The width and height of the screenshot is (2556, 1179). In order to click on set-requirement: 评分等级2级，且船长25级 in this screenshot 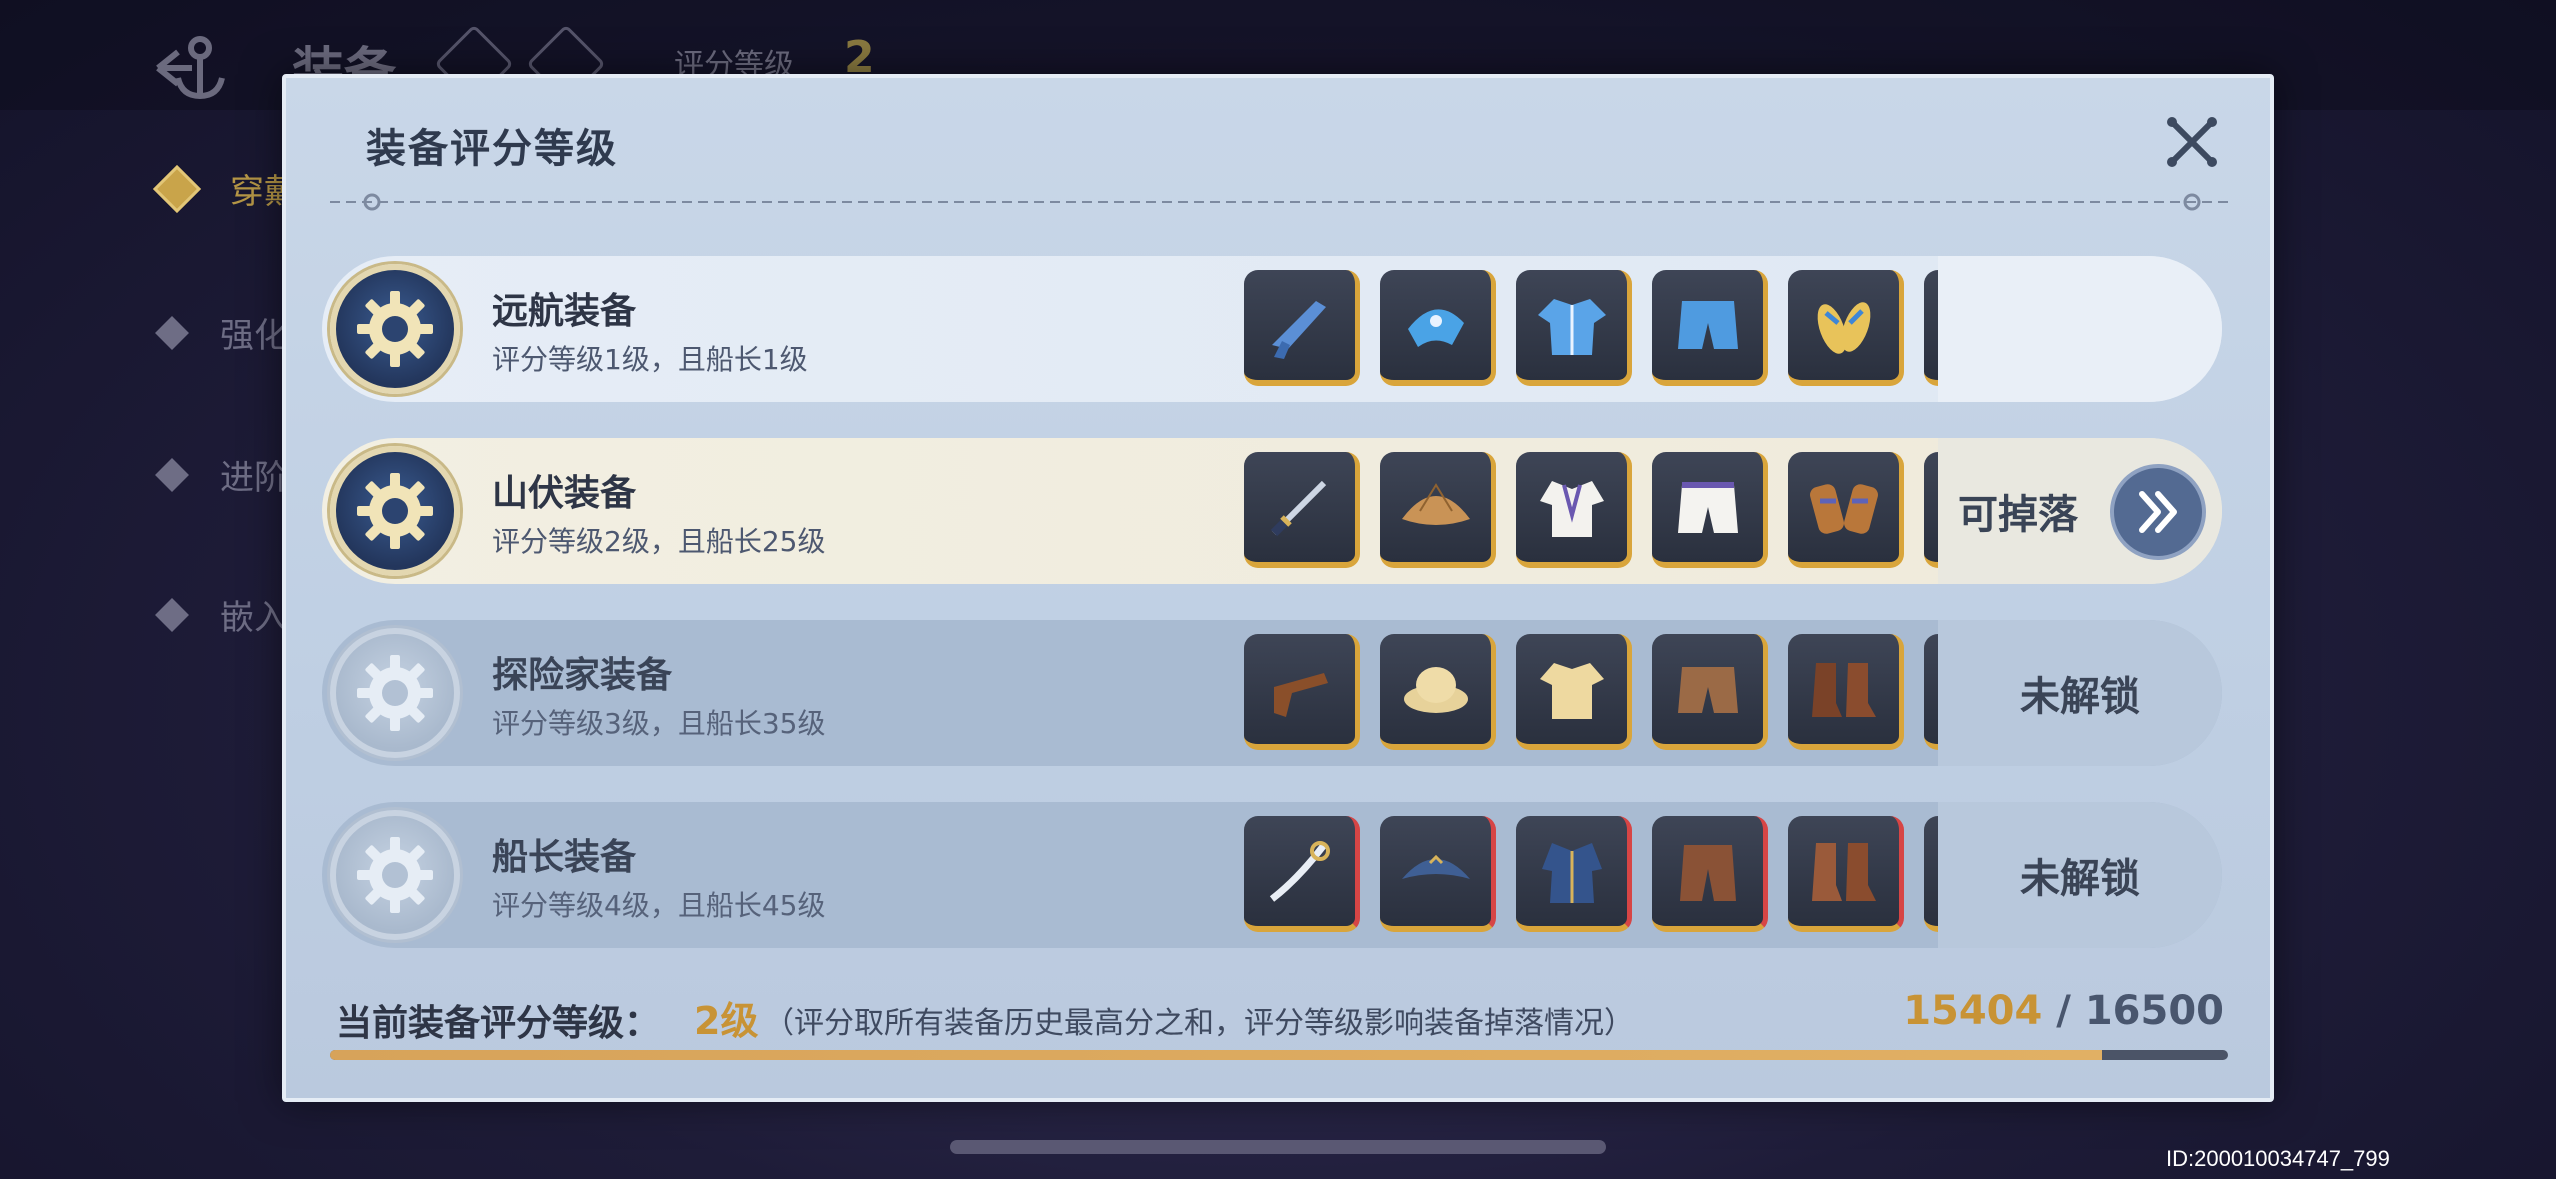, I will do `click(659, 541)`.